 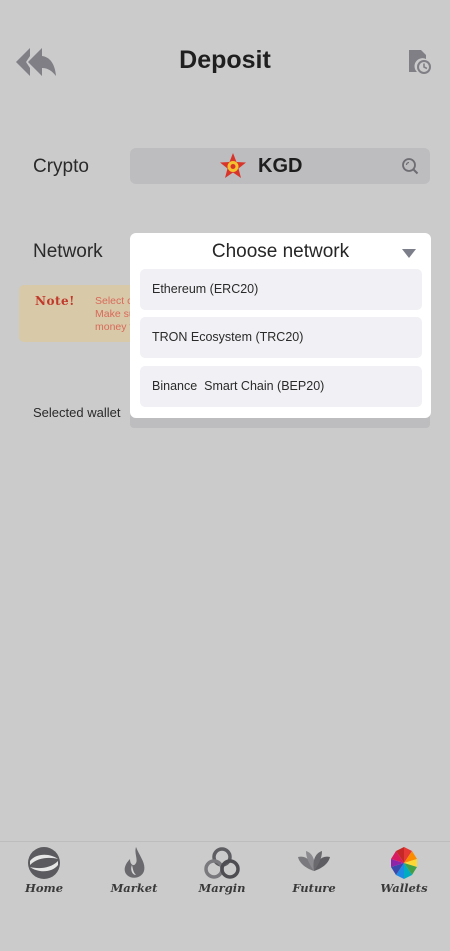 What do you see at coordinates (409, 252) in the screenshot?
I see `caret-down-icon` at bounding box center [409, 252].